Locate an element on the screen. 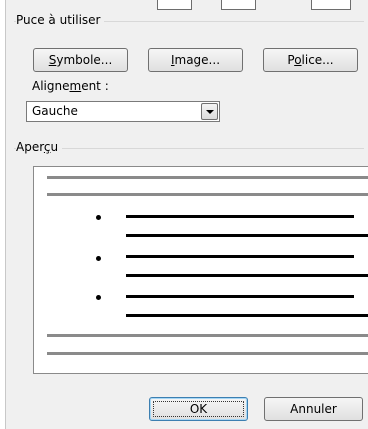  bullet-group-title: Puce à utiliser is located at coordinates (60, 20).